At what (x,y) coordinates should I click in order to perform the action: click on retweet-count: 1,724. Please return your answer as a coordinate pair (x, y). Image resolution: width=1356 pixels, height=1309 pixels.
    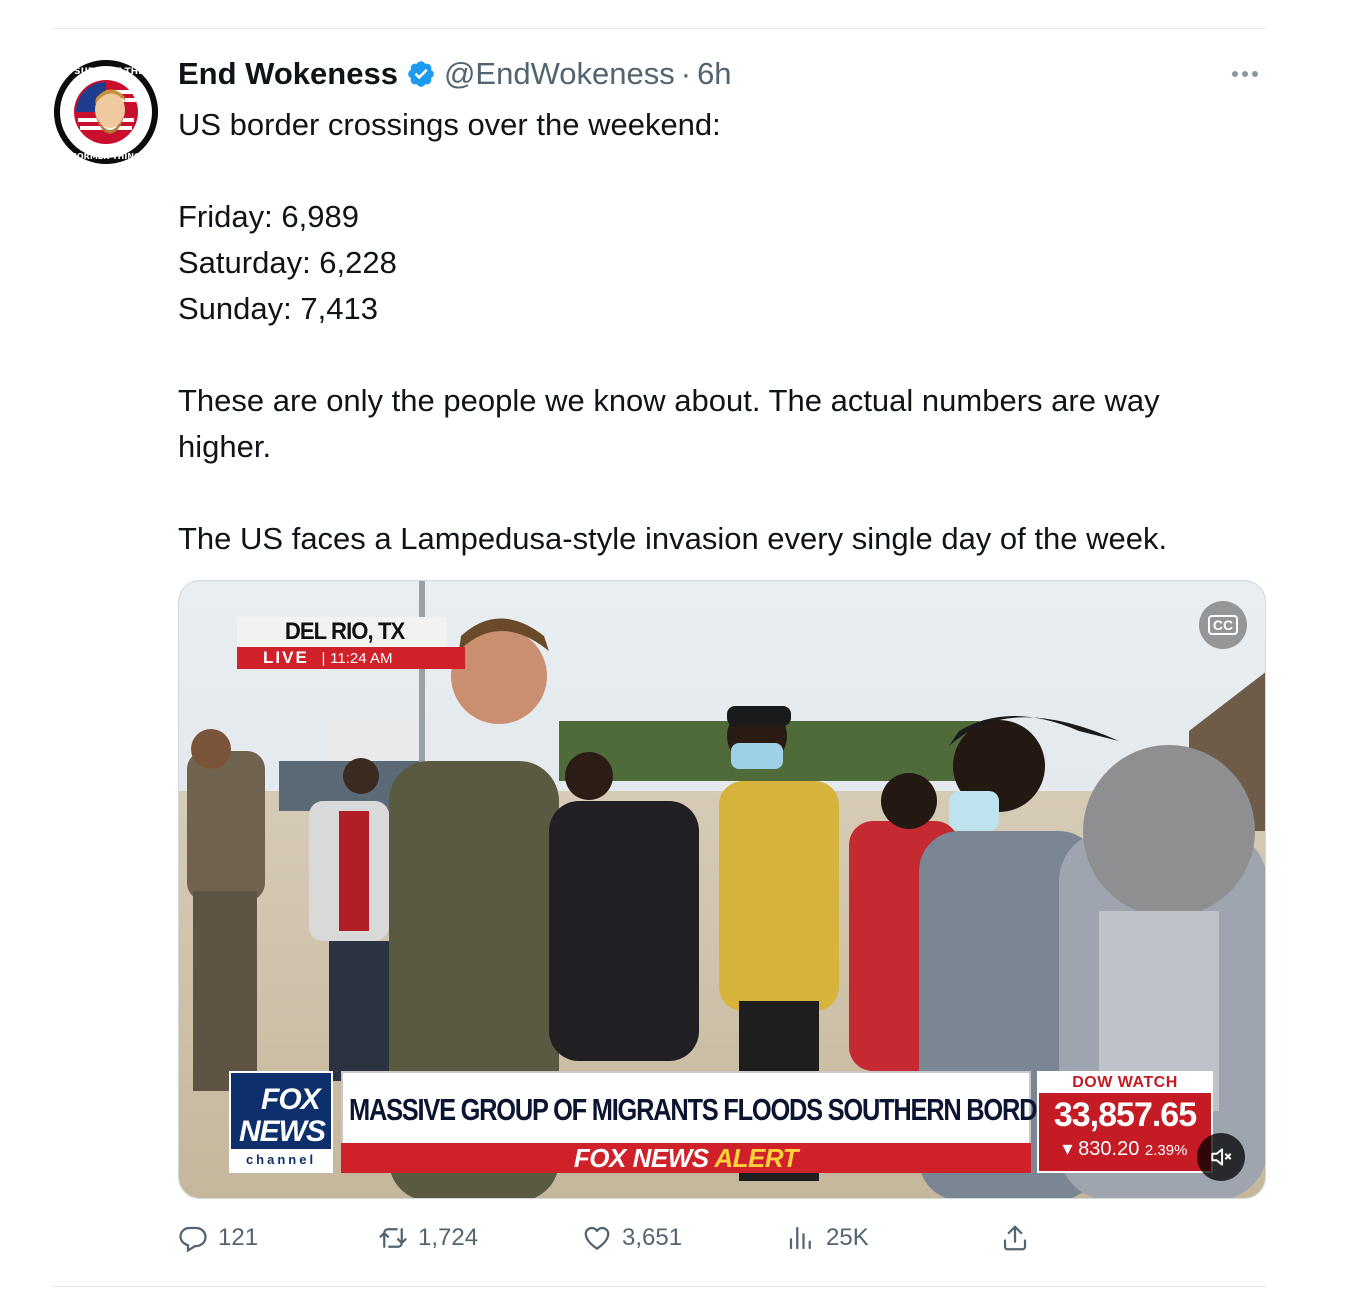
    Looking at the image, I should click on (448, 1237).